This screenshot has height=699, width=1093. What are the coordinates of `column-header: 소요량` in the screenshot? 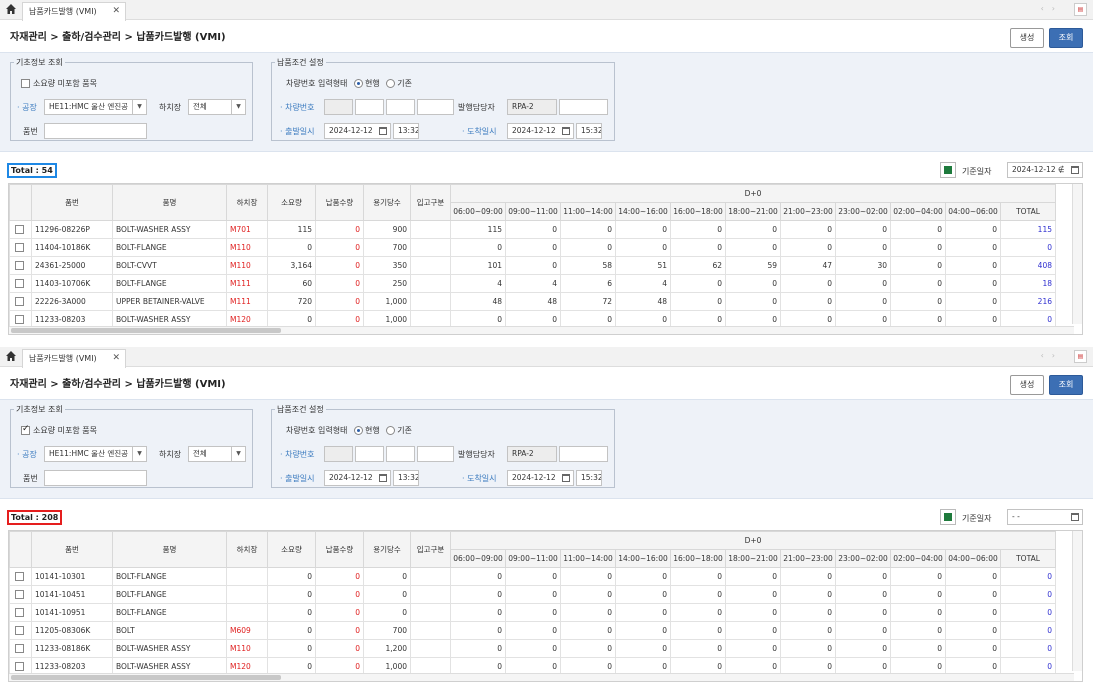 It's located at (291, 549).